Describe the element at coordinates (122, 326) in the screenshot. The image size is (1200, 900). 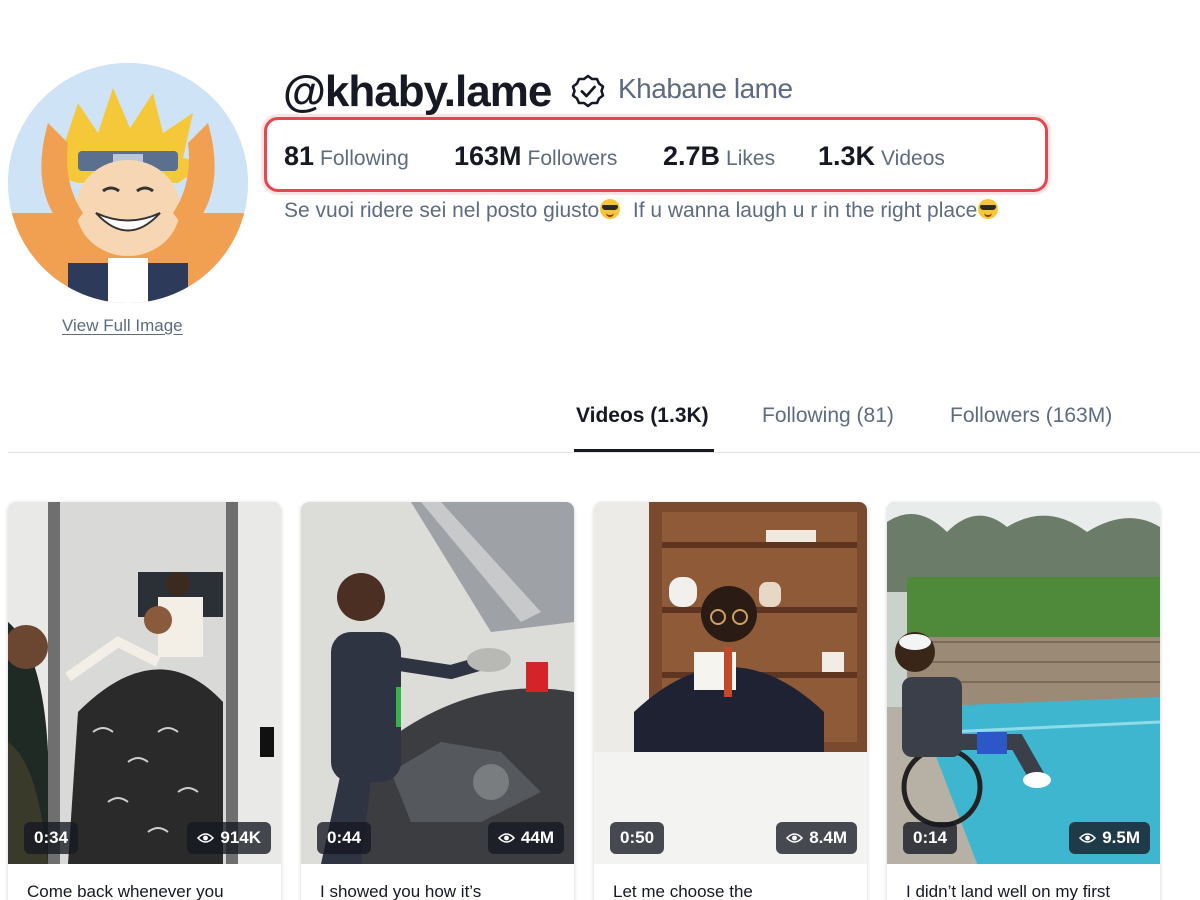
I see `view-full-image-link: View Full Image` at that location.